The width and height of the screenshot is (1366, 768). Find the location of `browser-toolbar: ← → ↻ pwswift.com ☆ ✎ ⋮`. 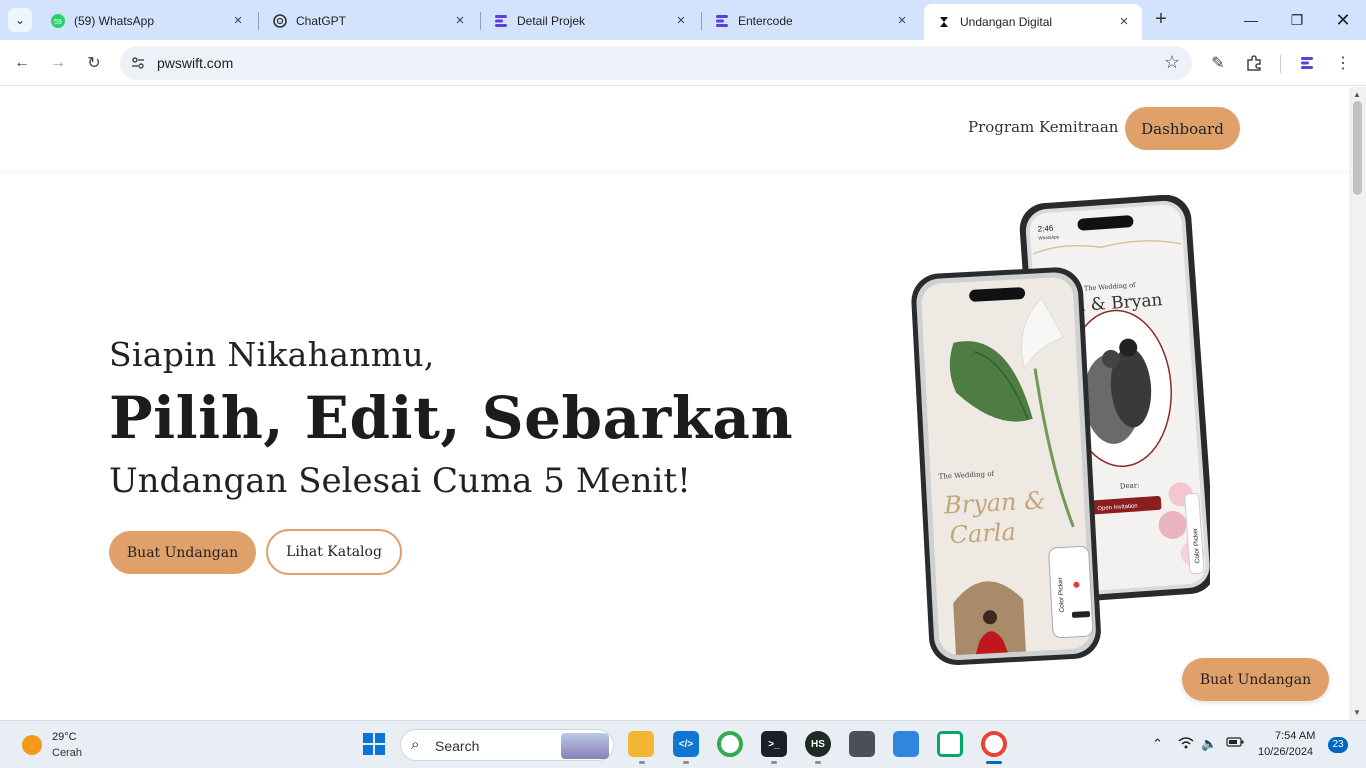

browser-toolbar: ← → ↻ pwswift.com ☆ ✎ ⋮ is located at coordinates (683, 63).